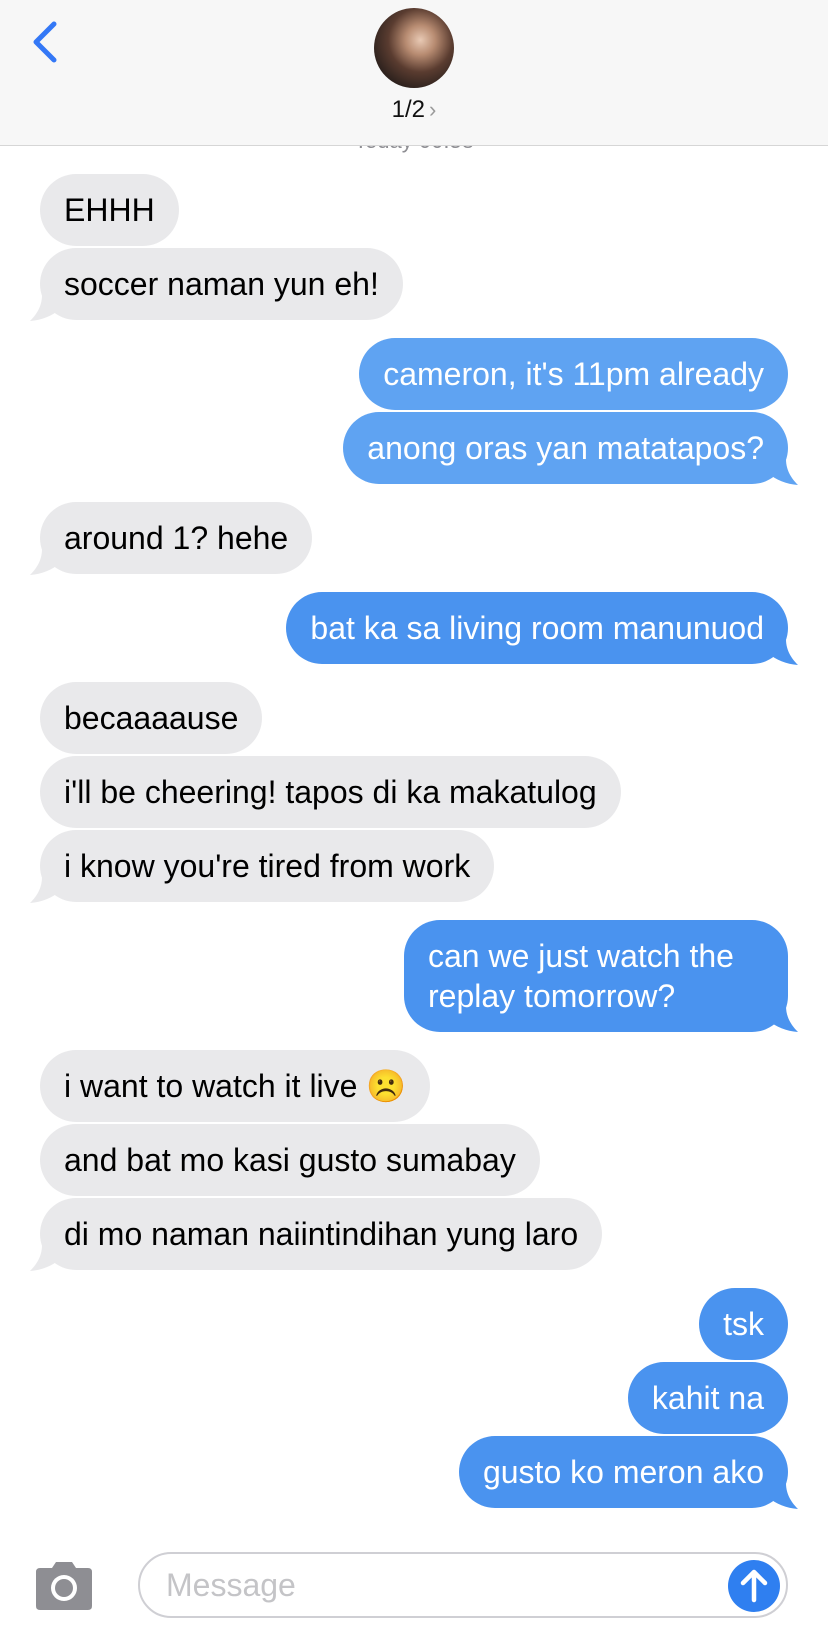 This screenshot has height=1628, width=828. What do you see at coordinates (414, 48) in the screenshot?
I see `contact-avatar` at bounding box center [414, 48].